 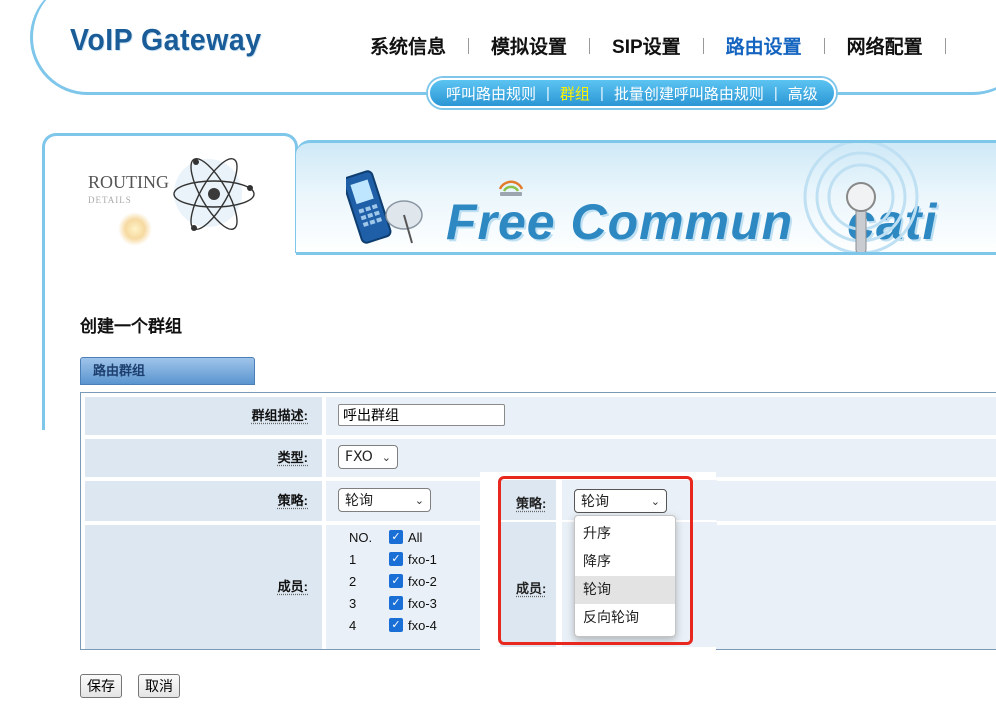 I want to click on strategy-select: 轮询 ⌄, so click(x=384, y=500).